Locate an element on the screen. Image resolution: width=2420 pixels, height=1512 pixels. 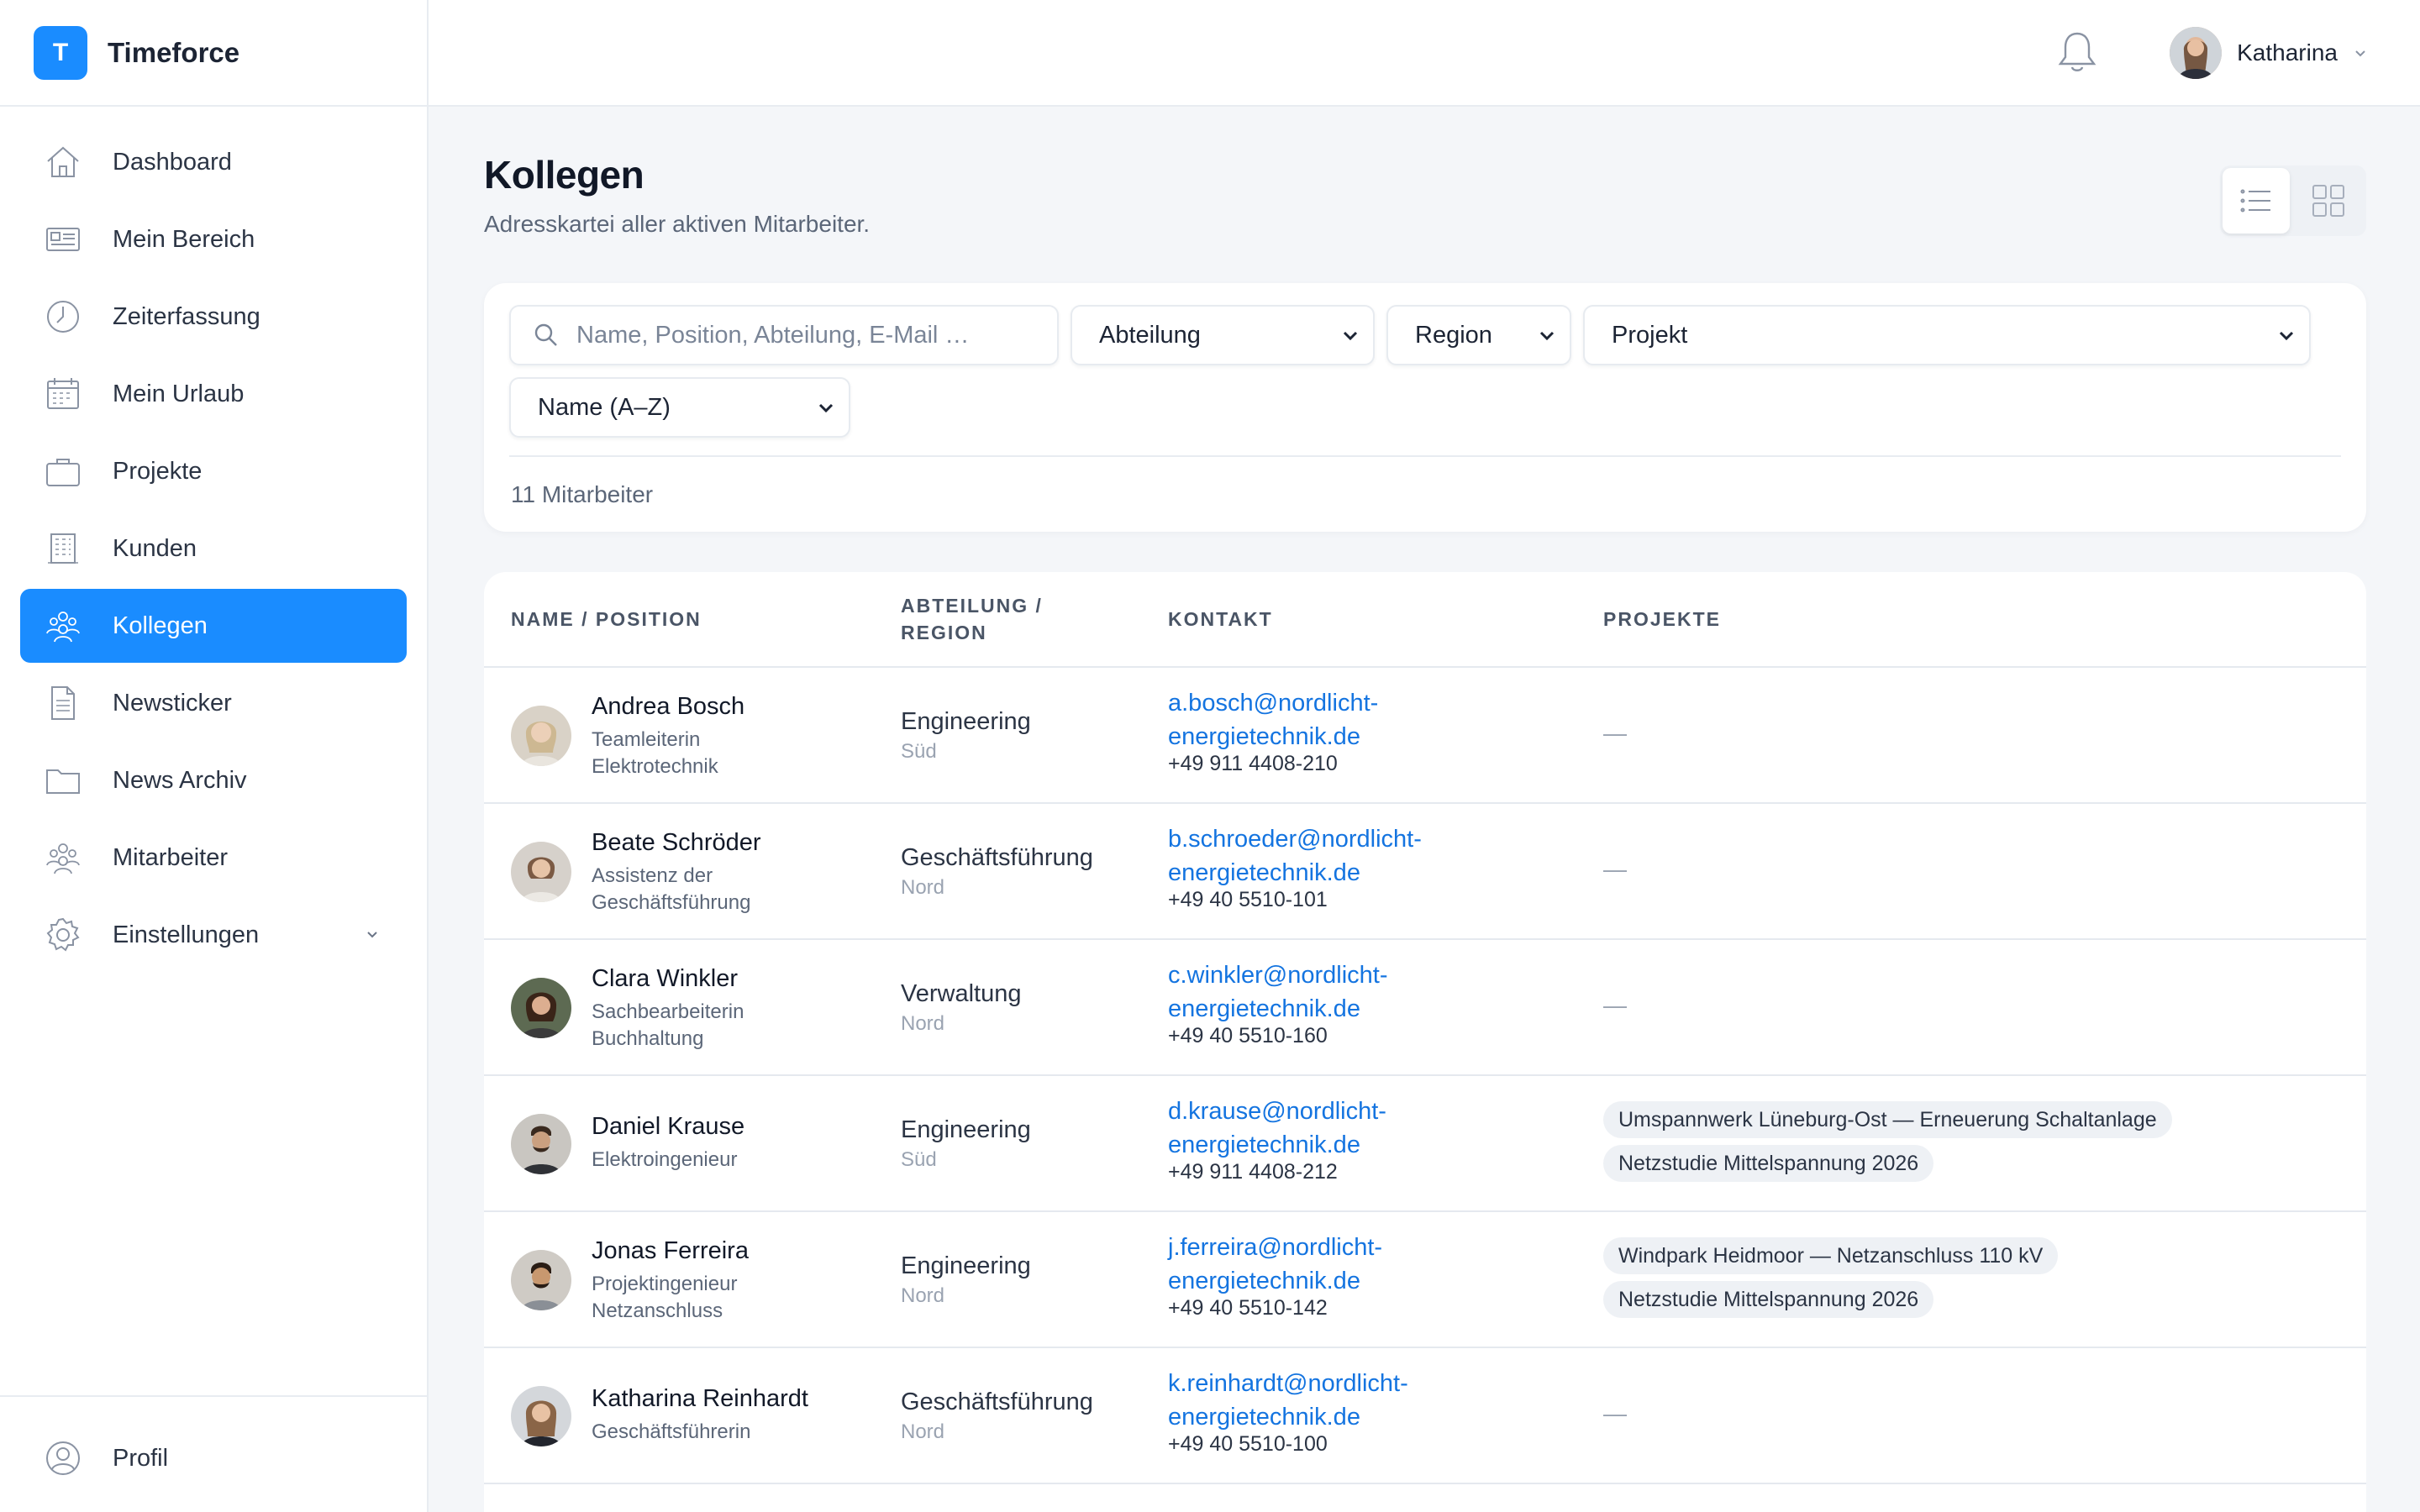
sidebar-item-news-archiv: News Archiv is located at coordinates (214, 780).